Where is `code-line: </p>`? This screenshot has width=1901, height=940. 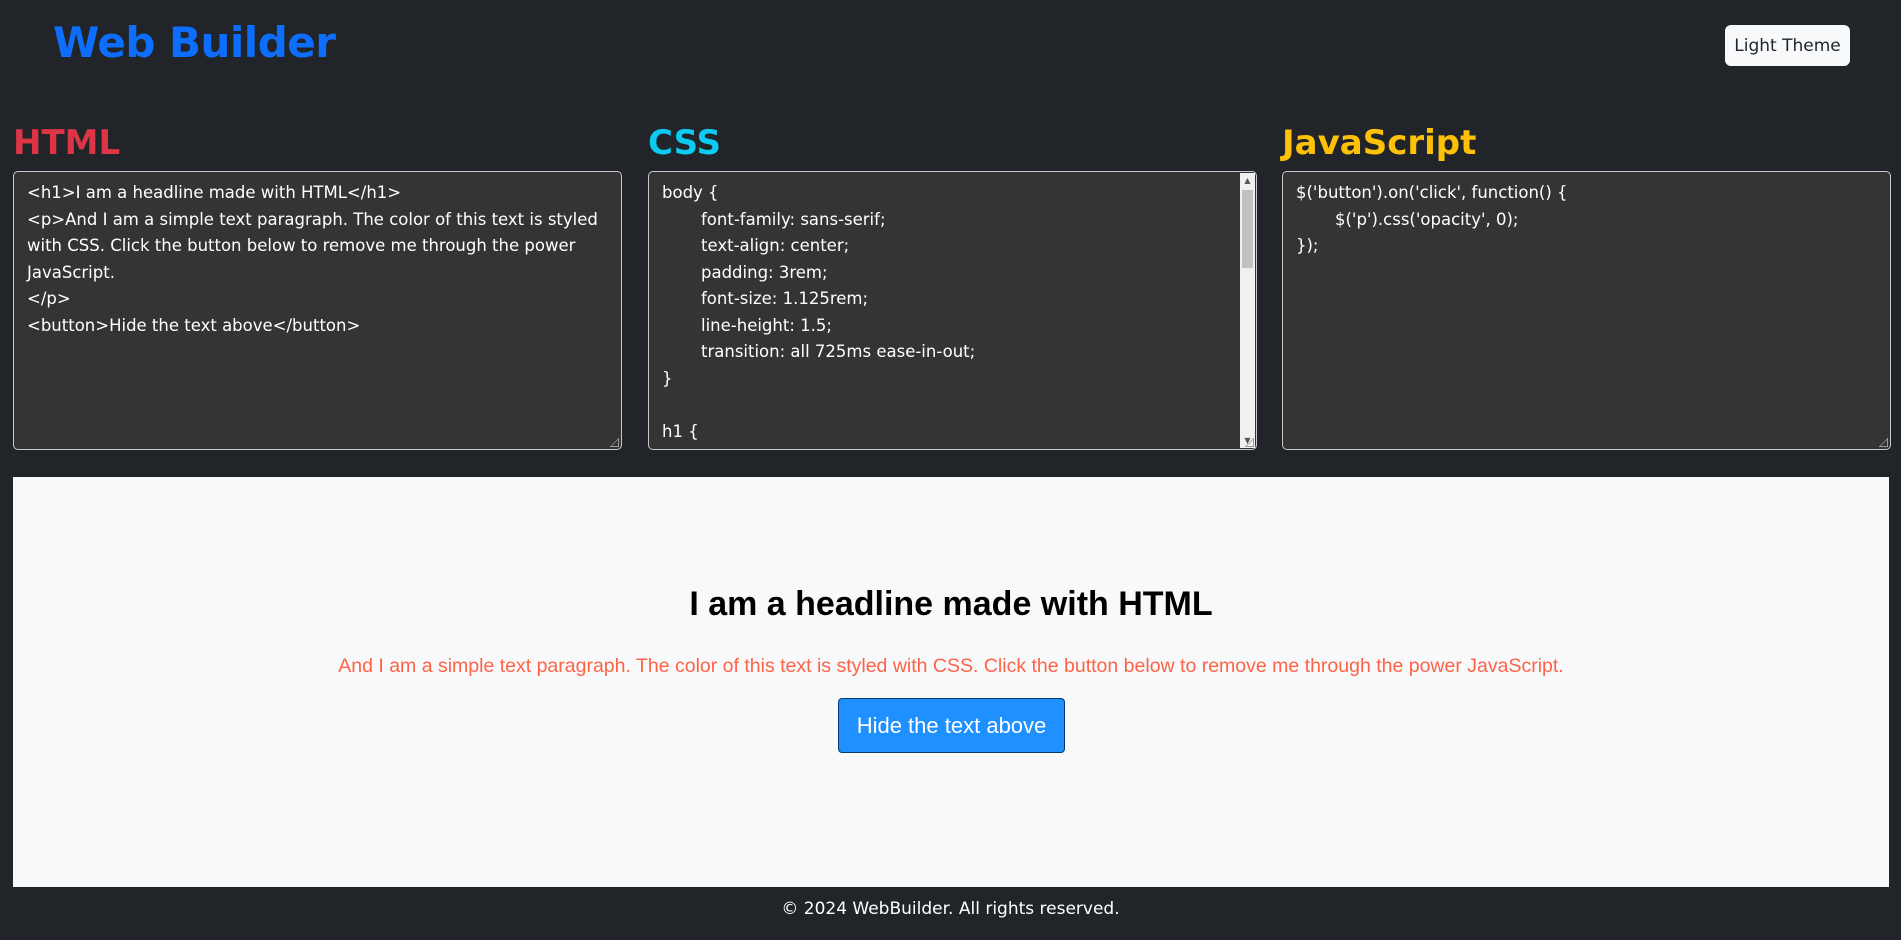
code-line: </p> is located at coordinates (49, 298).